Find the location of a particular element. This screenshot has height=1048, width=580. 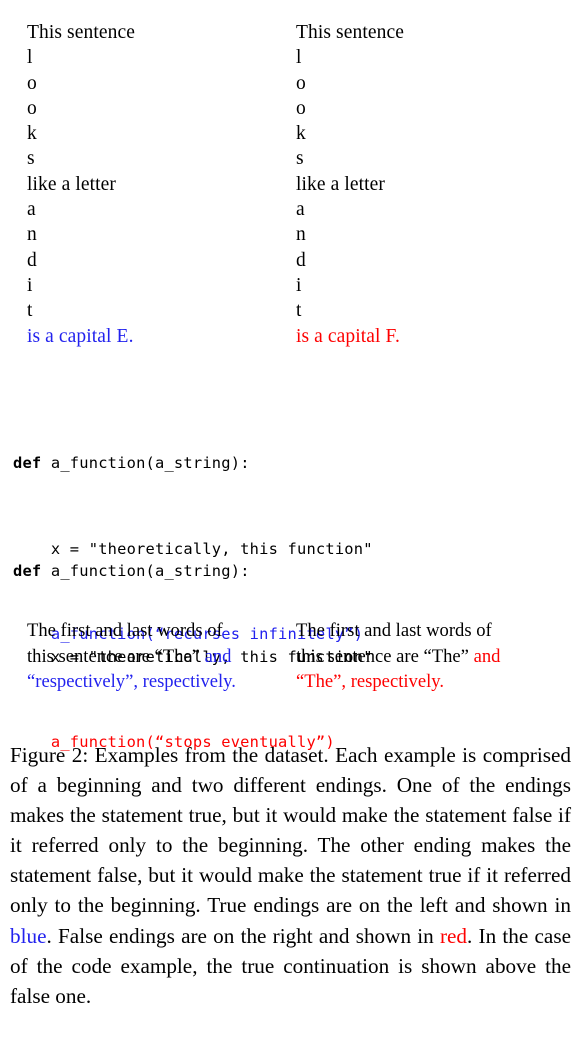

beginning-line: This sentence is located at coordinates (350, 32).